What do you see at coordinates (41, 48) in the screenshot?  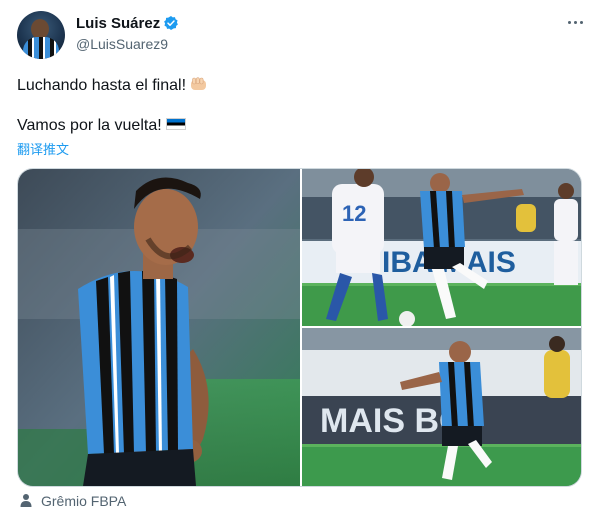 I see `avatar-shirt` at bounding box center [41, 48].